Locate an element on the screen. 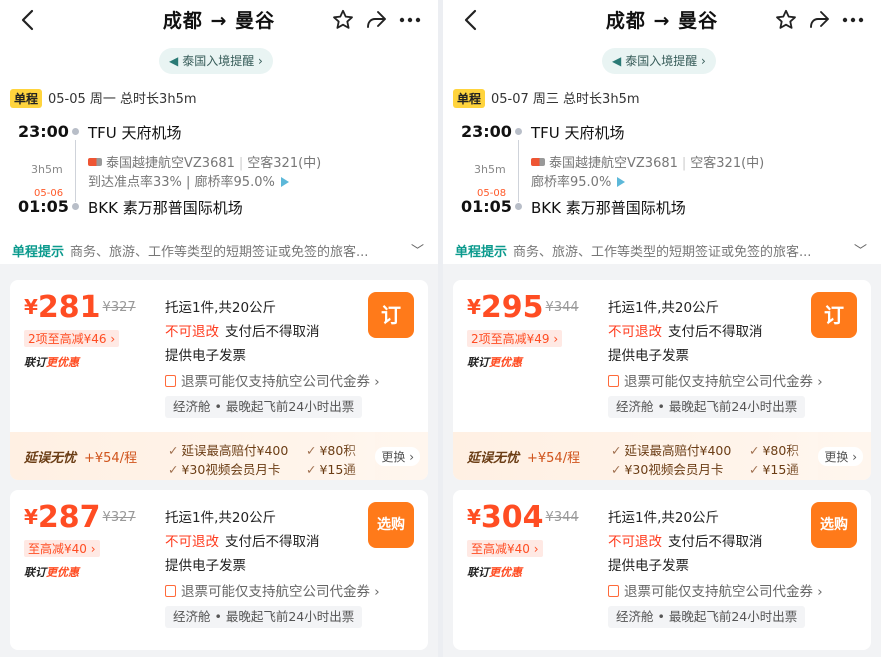  entry-notice-text: 泰国入境提醒 › is located at coordinates (665, 61).